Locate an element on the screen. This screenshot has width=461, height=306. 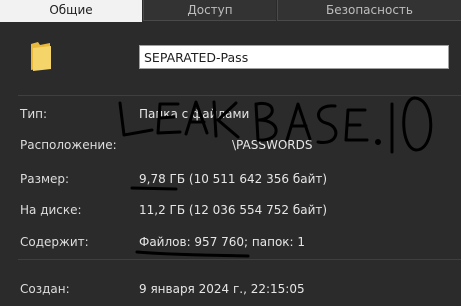
tab-sharing: Доступ is located at coordinates (209, 10).